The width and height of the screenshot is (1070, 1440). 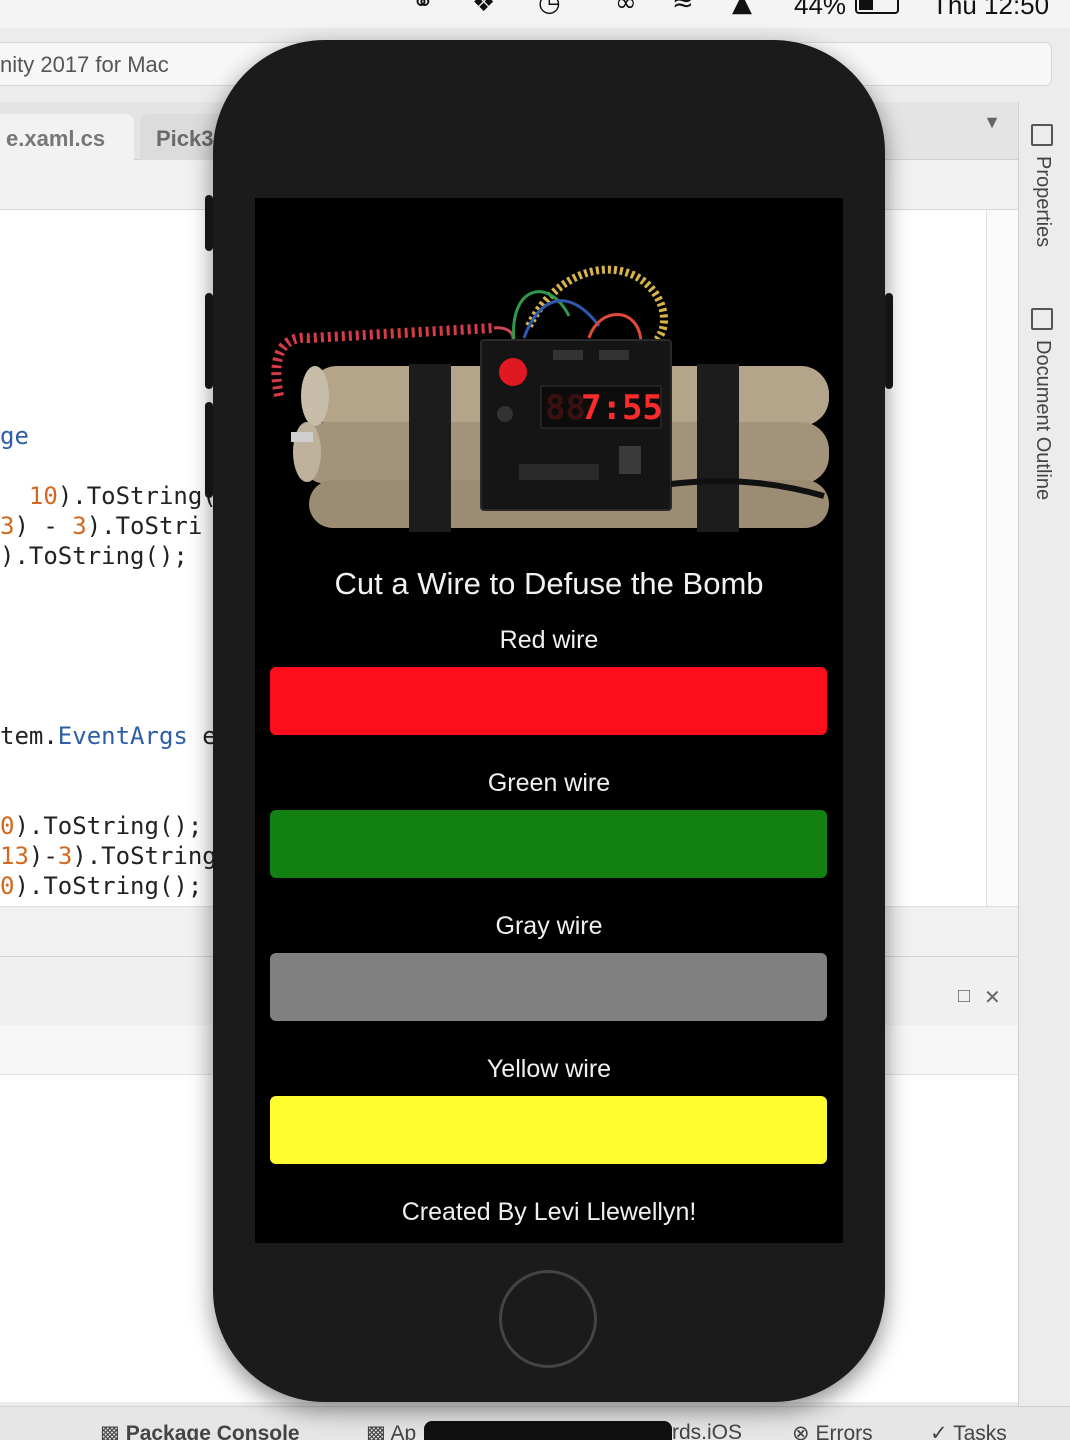 I want to click on tab-label: Pick3, so click(x=185, y=138).